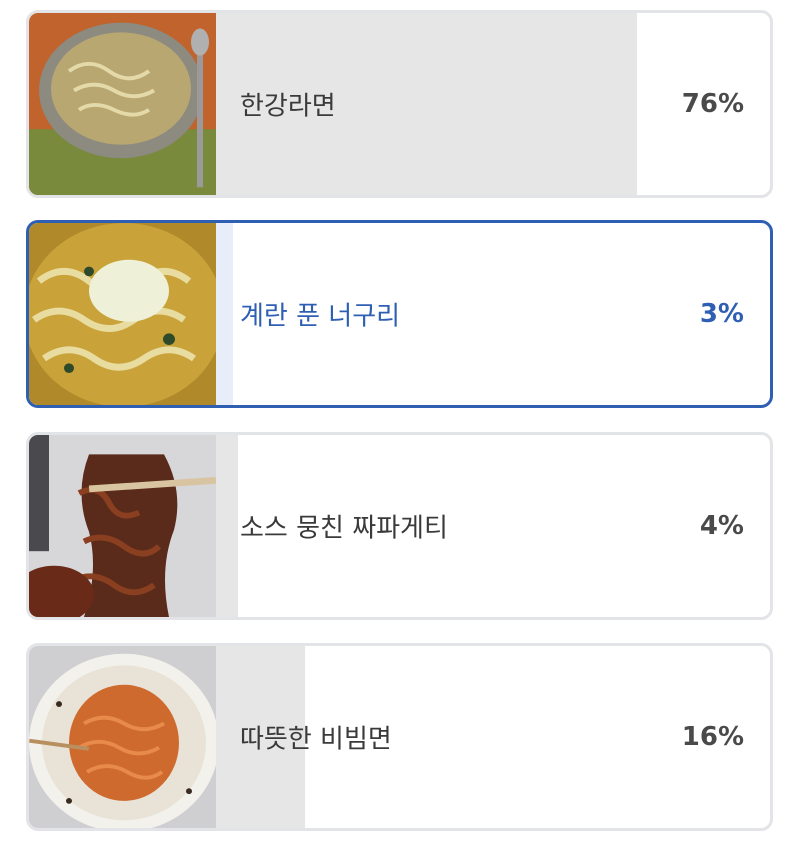 This screenshot has width=800, height=850. What do you see at coordinates (316, 739) in the screenshot?
I see `option-label: 따뜻한 비빔면` at bounding box center [316, 739].